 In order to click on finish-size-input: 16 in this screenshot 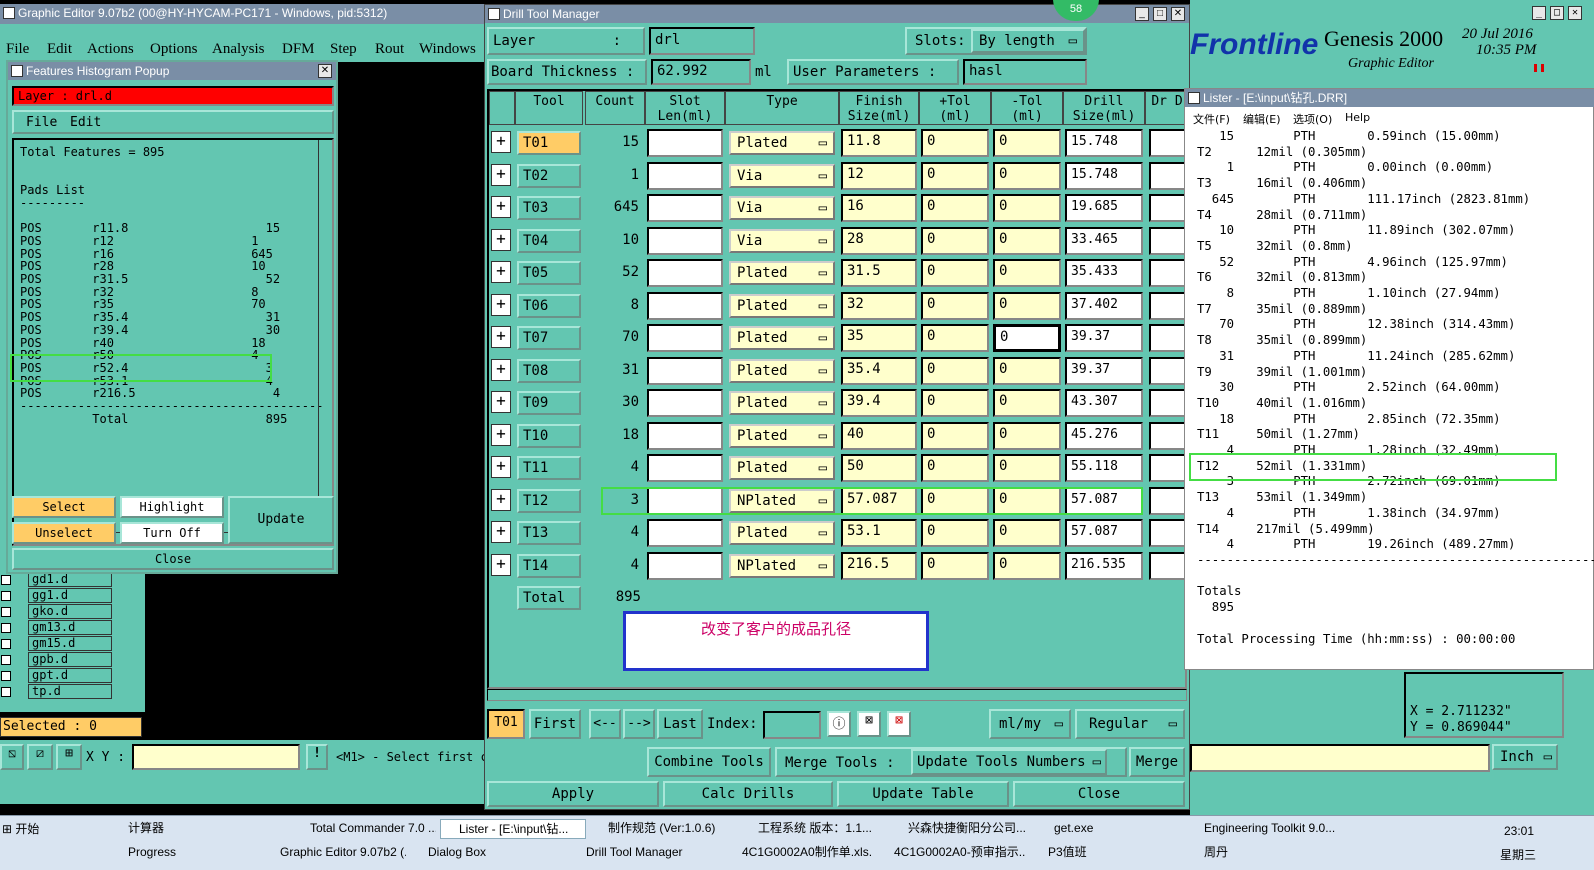, I will do `click(879, 208)`.